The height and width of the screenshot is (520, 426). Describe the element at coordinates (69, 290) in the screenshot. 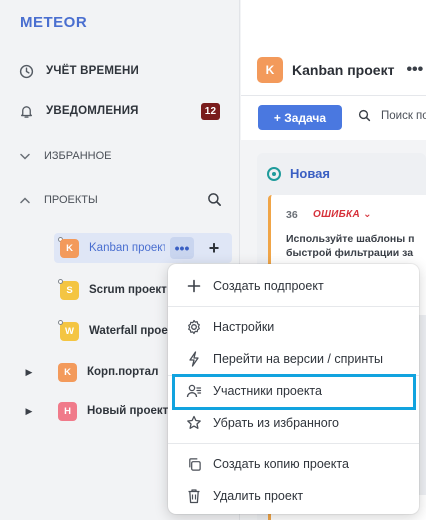

I see `project-avatar: S` at that location.